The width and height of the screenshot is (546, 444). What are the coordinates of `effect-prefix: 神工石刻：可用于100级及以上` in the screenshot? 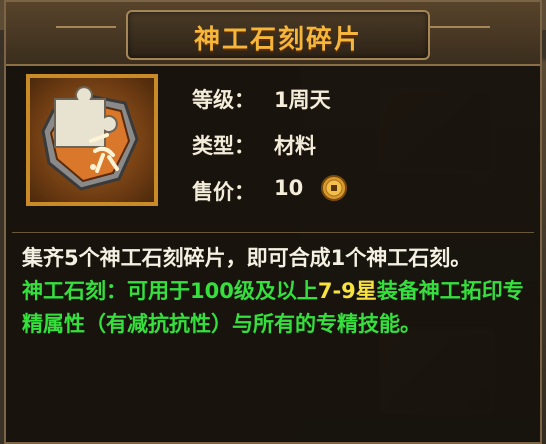 It's located at (170, 291).